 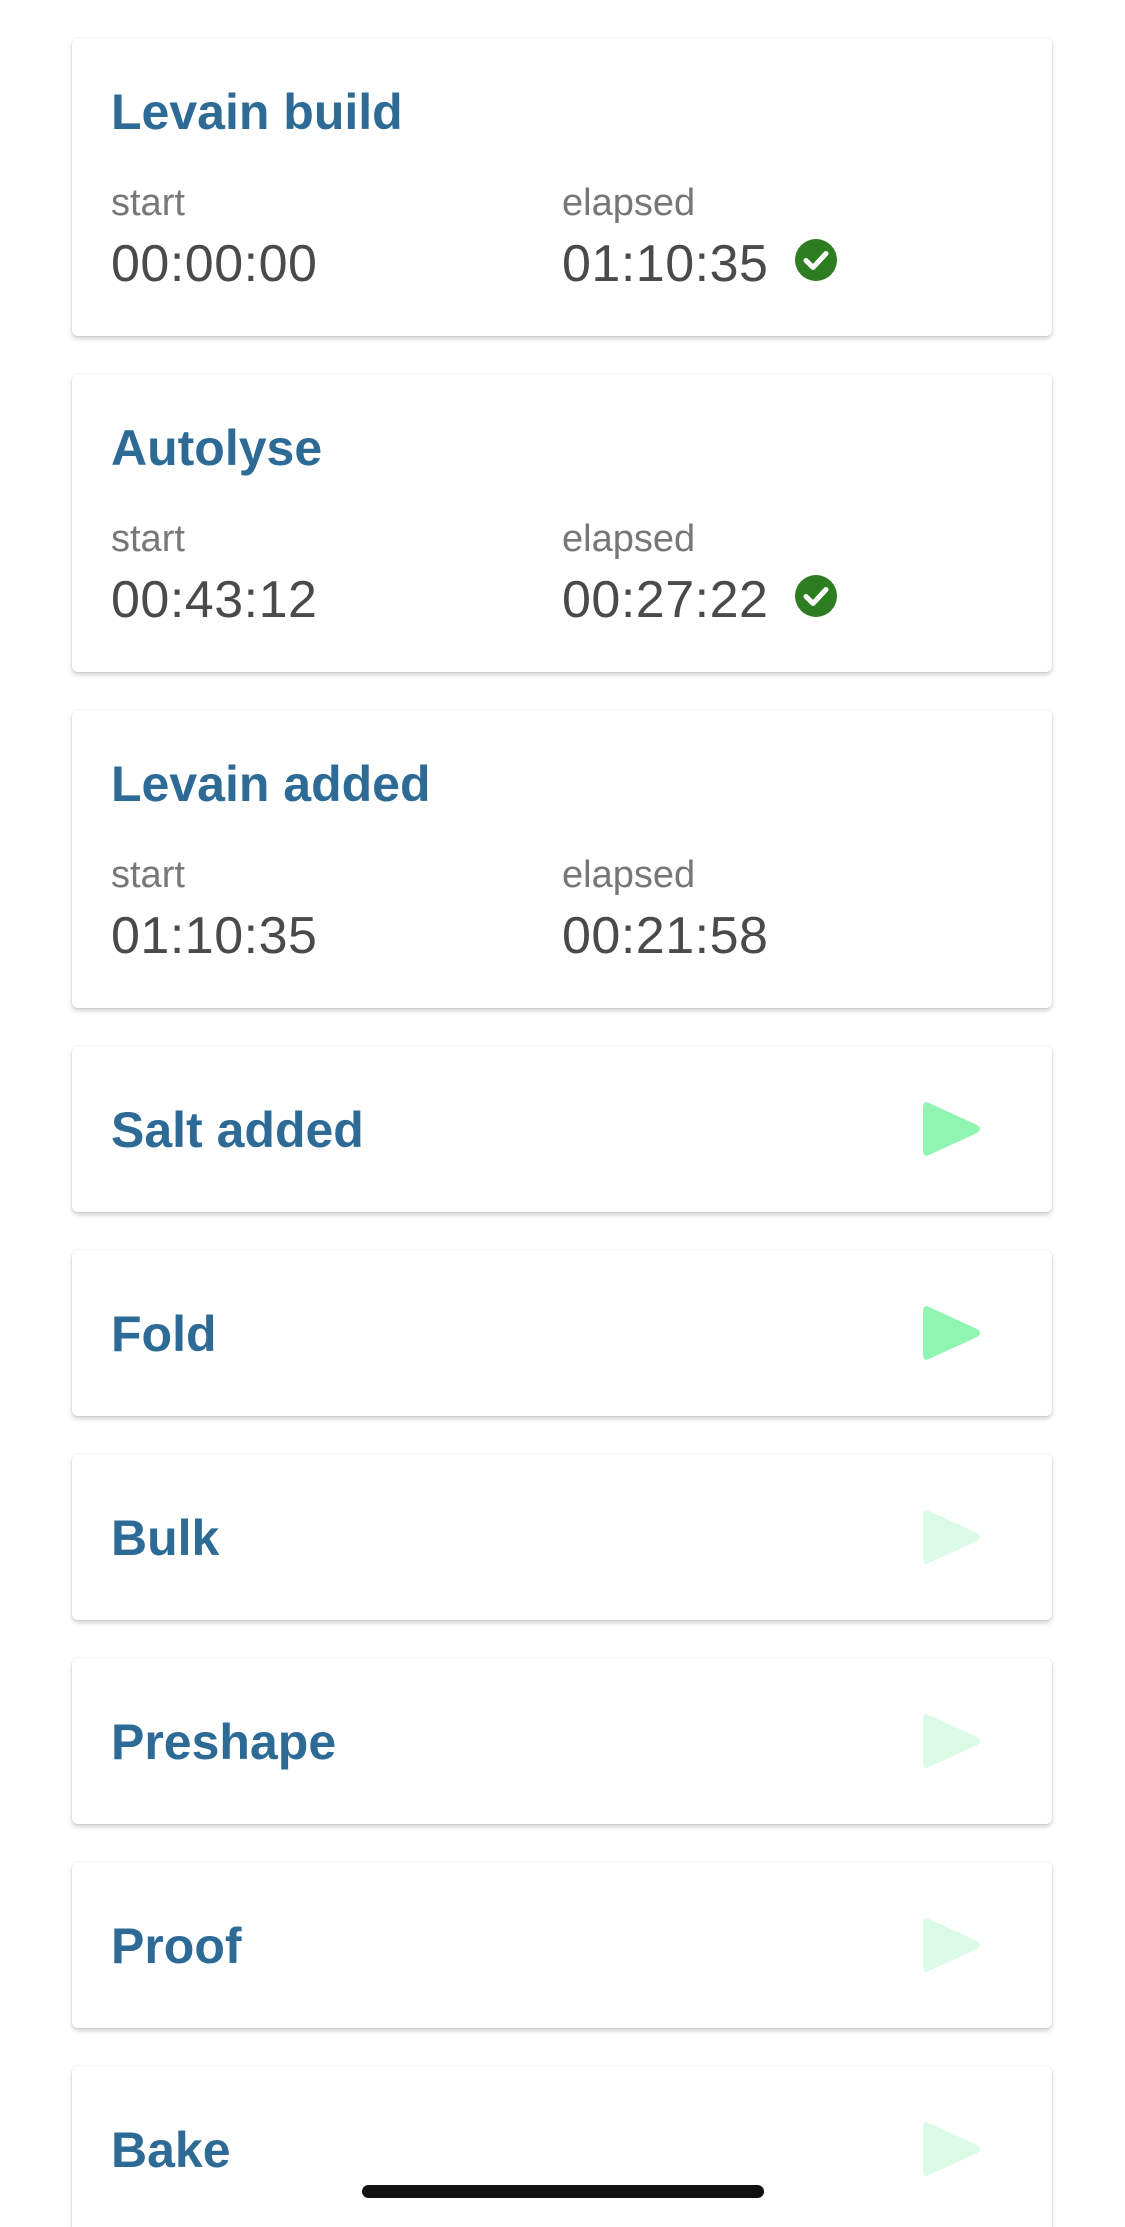 What do you see at coordinates (214, 936) in the screenshot?
I see `start-time: 01:10:35` at bounding box center [214, 936].